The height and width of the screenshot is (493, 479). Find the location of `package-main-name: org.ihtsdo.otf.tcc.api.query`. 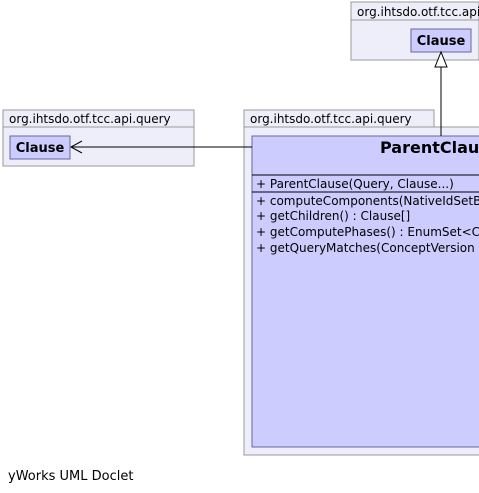

package-main-name: org.ihtsdo.otf.tcc.api.query is located at coordinates (331, 119).